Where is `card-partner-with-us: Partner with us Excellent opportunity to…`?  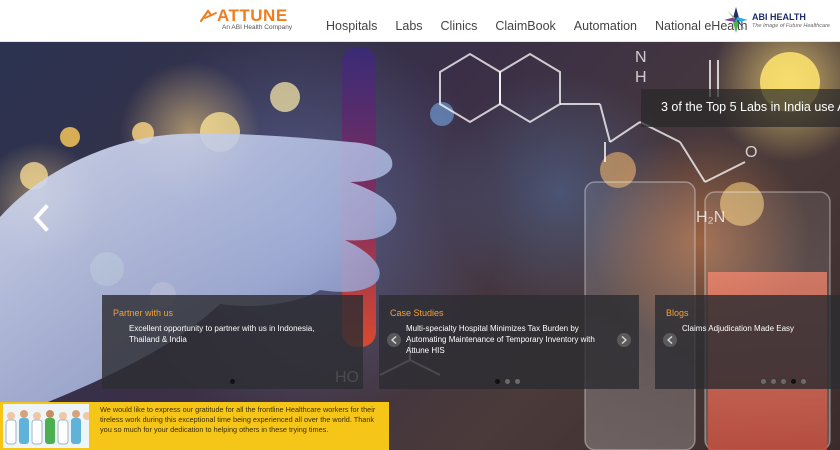
card-partner-with-us: Partner with us Excellent opportunity to… is located at coordinates (232, 342).